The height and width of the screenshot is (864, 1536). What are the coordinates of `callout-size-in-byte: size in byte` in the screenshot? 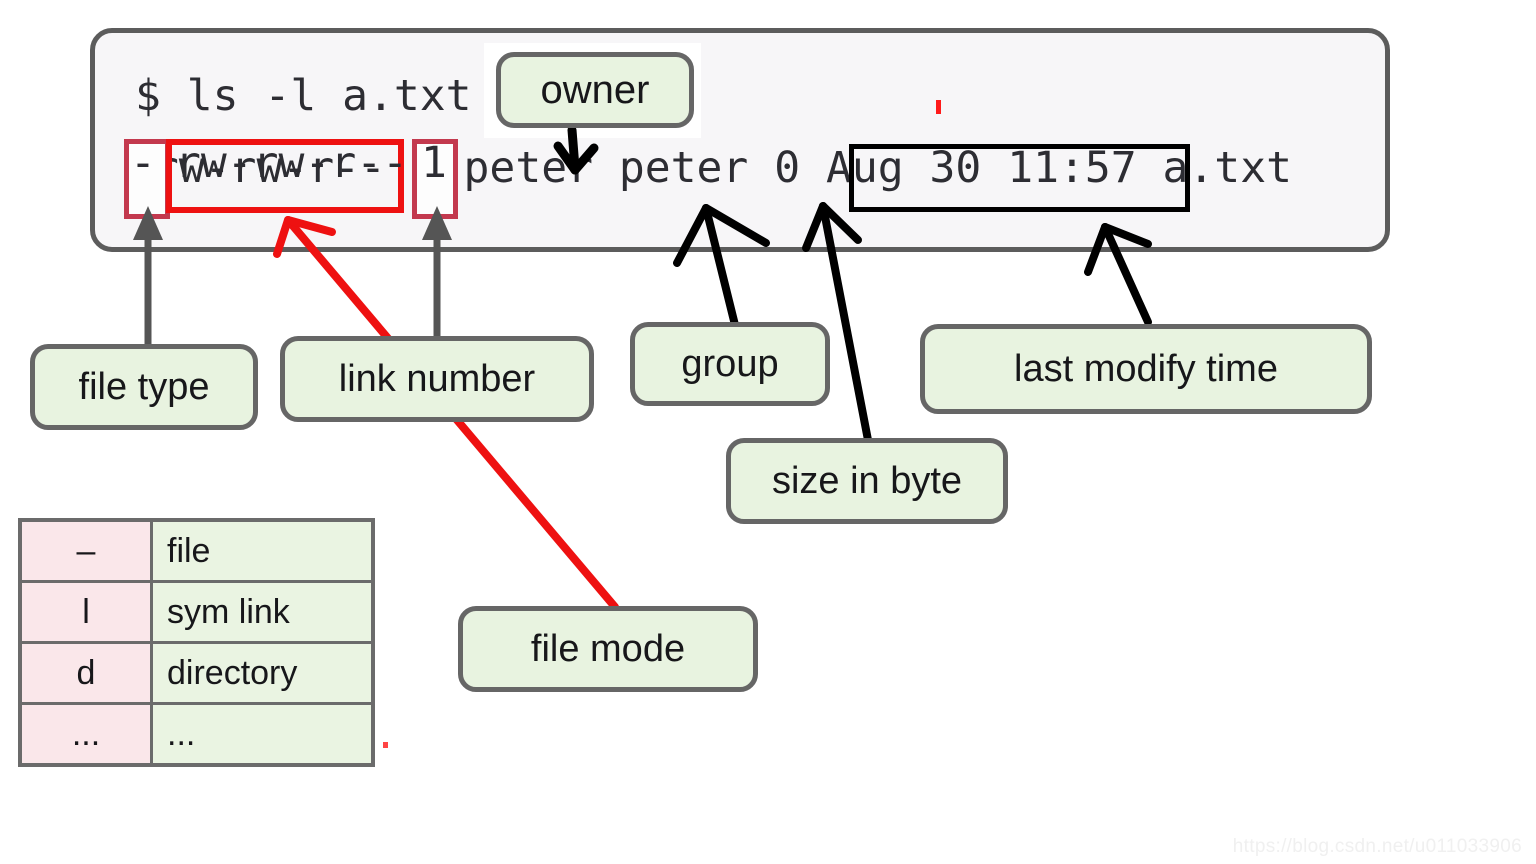 It's located at (867, 481).